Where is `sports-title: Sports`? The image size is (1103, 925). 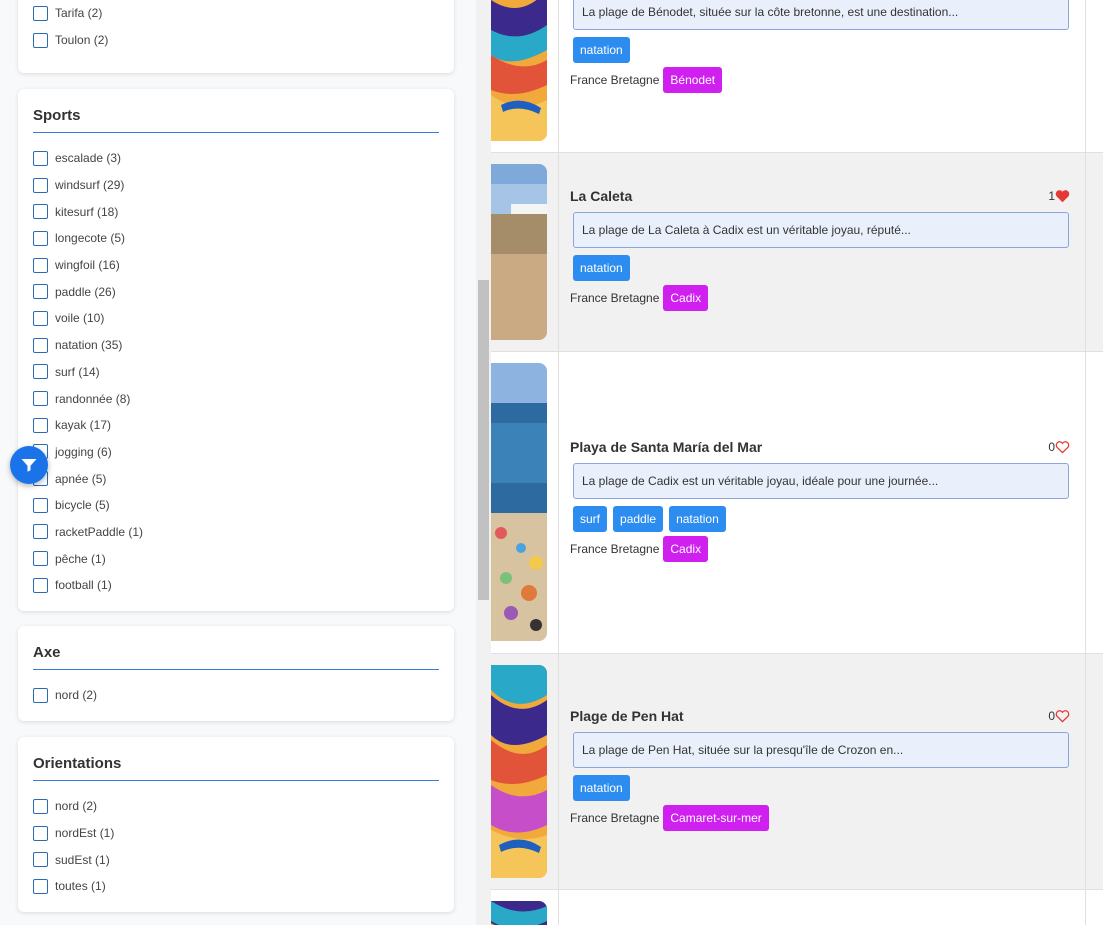 sports-title: Sports is located at coordinates (236, 120).